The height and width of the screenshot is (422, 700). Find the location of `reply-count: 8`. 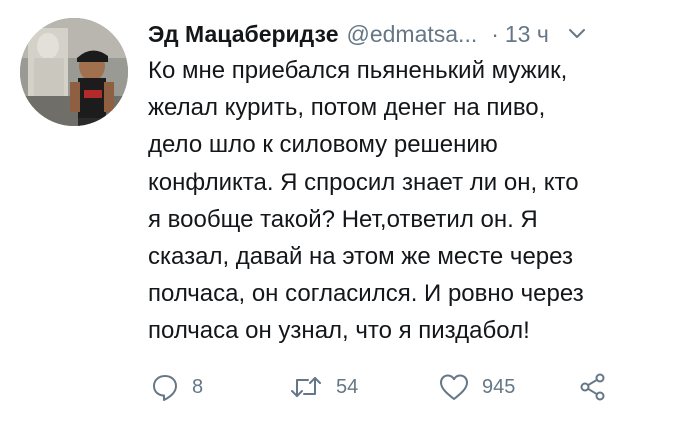

reply-count: 8 is located at coordinates (198, 386).